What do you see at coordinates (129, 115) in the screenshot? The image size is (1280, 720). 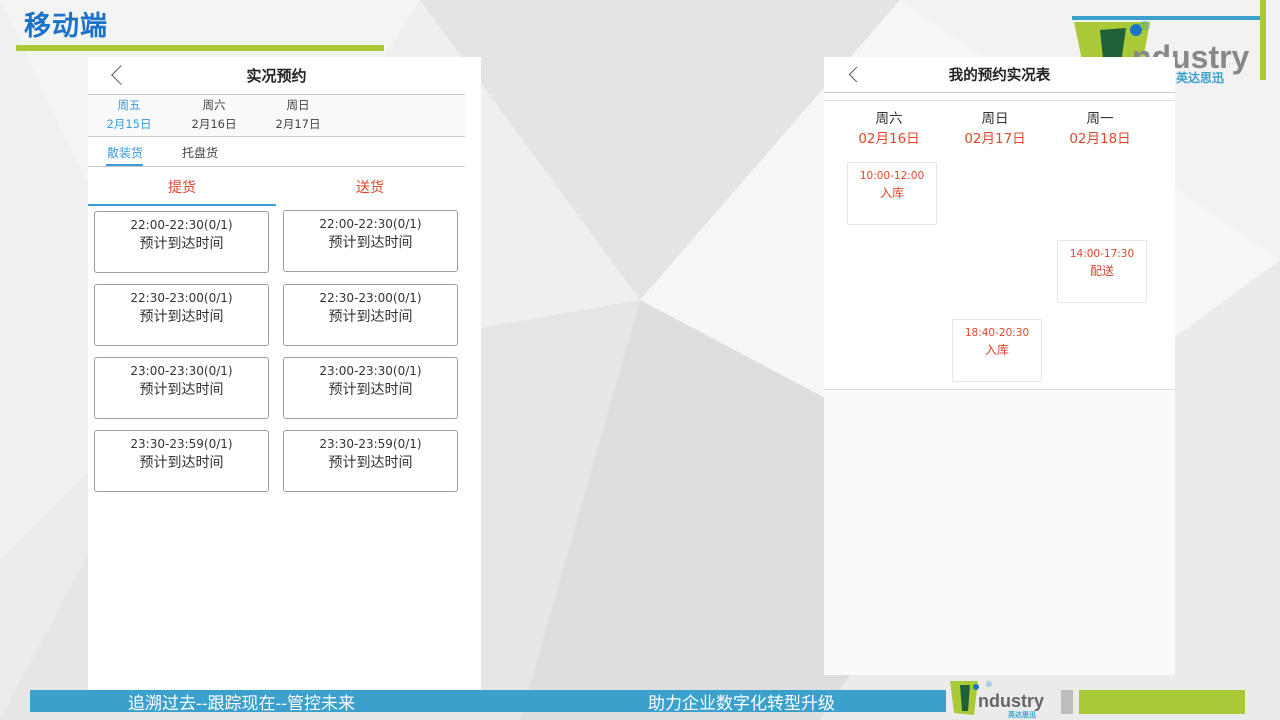 I see `day-tab-fri: 周五 2月15日` at bounding box center [129, 115].